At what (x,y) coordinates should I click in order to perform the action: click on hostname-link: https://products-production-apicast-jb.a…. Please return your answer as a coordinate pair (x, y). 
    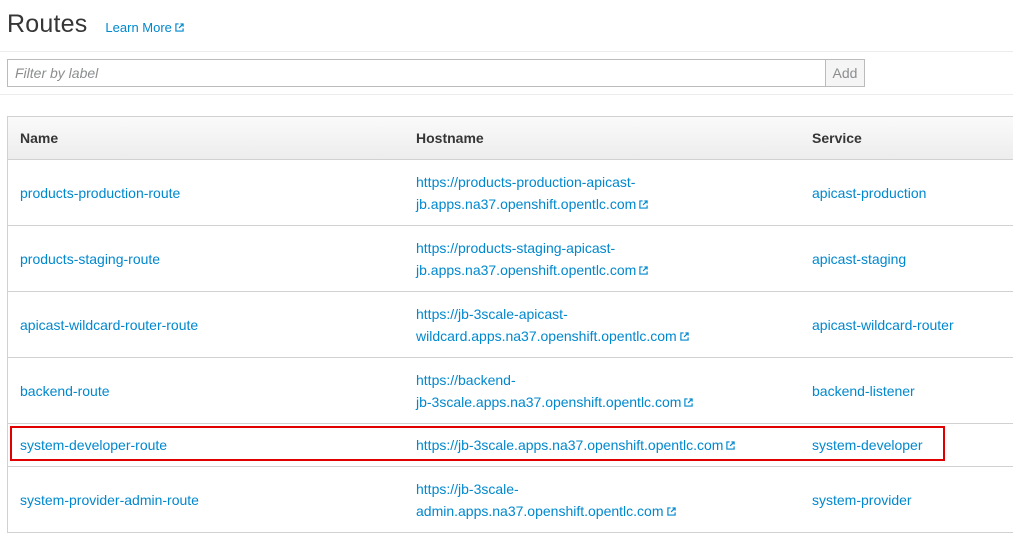
    Looking at the image, I should click on (606, 193).